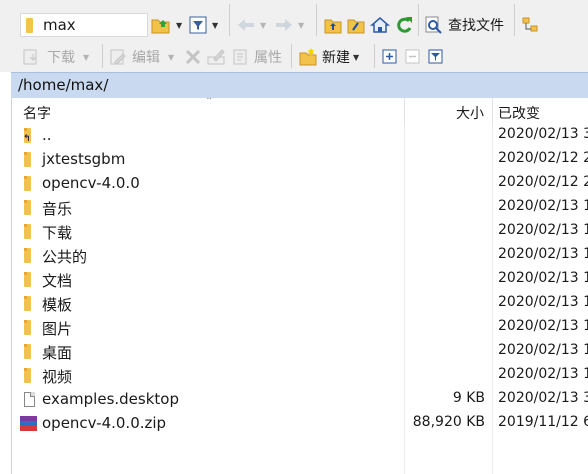  I want to click on file-name: opencv-4.0.0, so click(91, 183).